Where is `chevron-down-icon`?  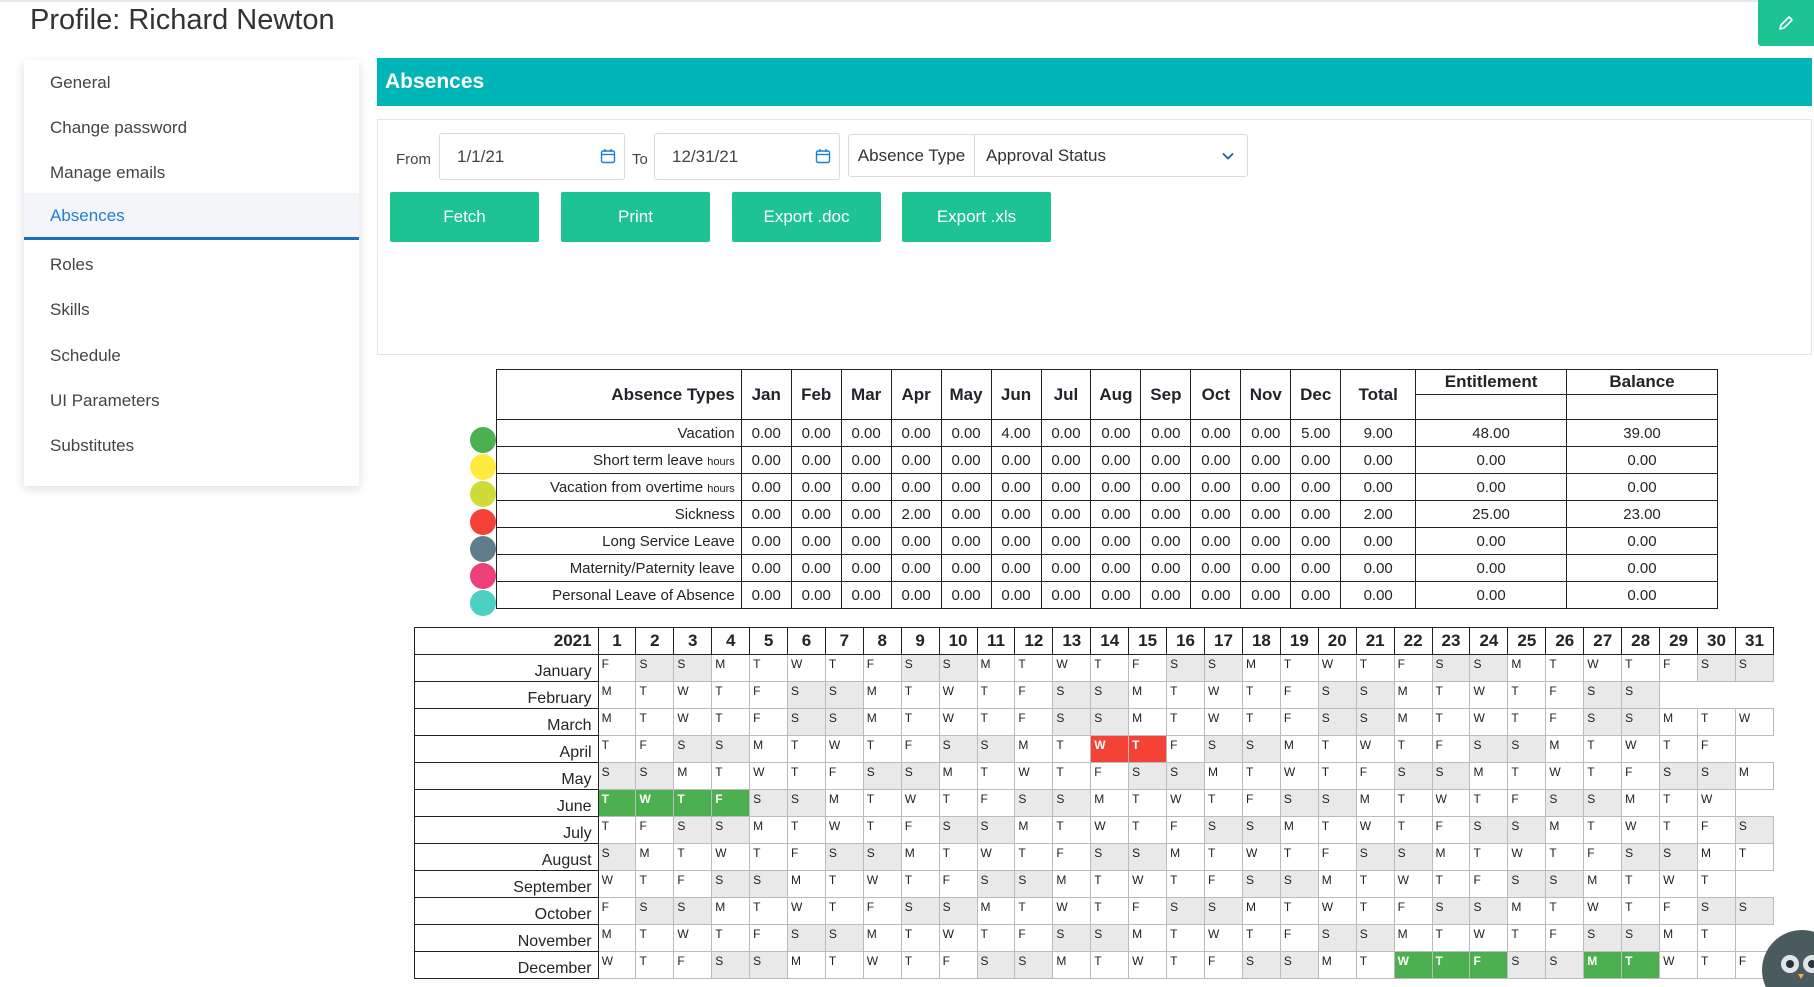
chevron-down-icon is located at coordinates (1228, 156).